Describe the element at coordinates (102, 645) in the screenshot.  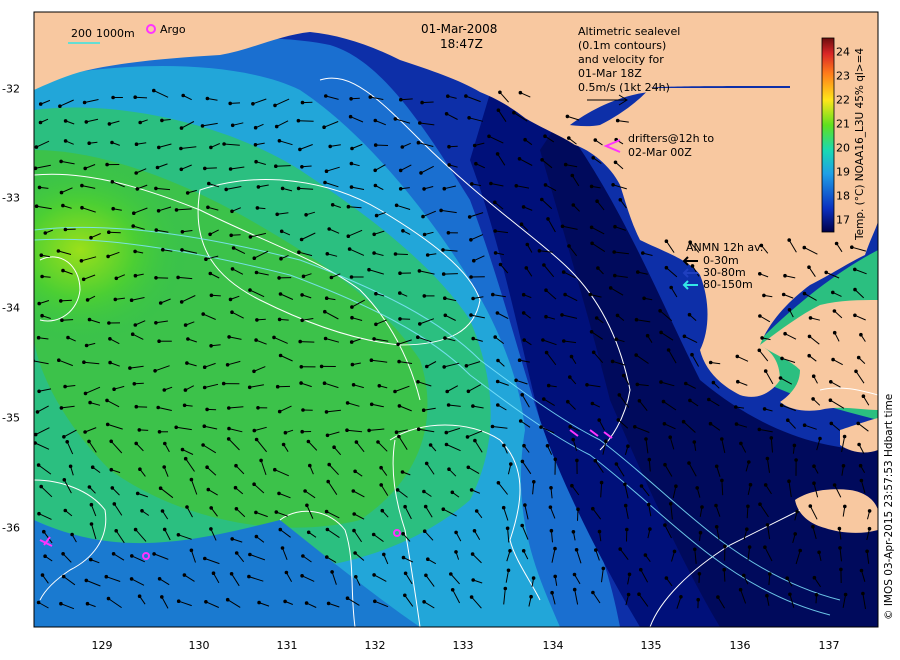
I see `x-tick-129: 129` at that location.